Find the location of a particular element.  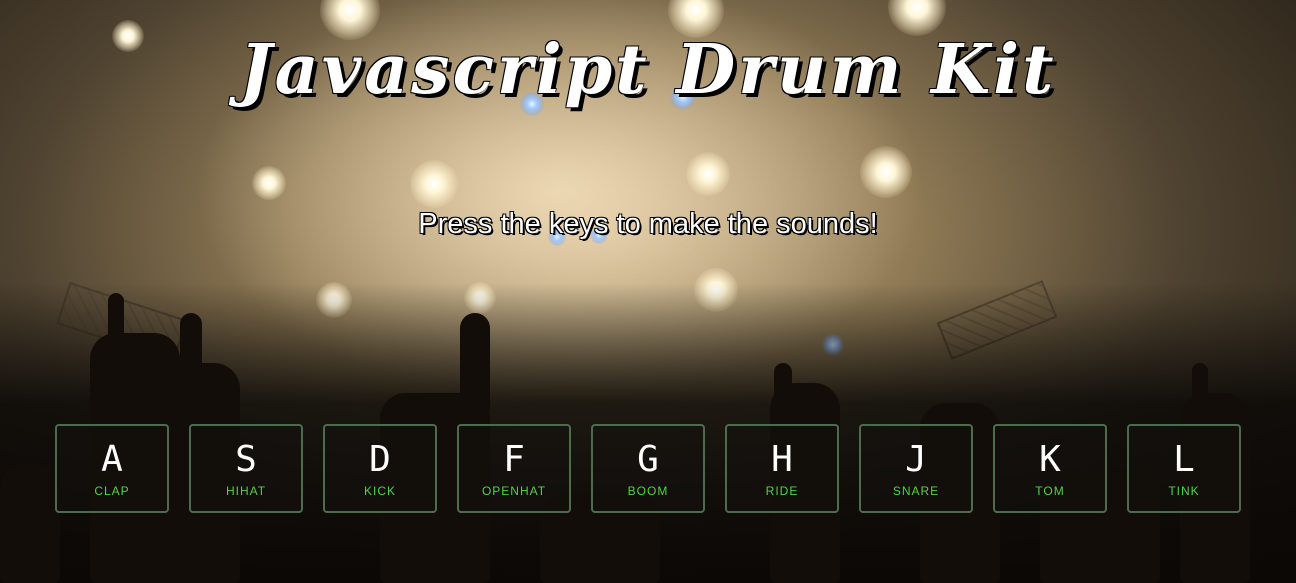

key-sound-label: TINK is located at coordinates (1184, 491).